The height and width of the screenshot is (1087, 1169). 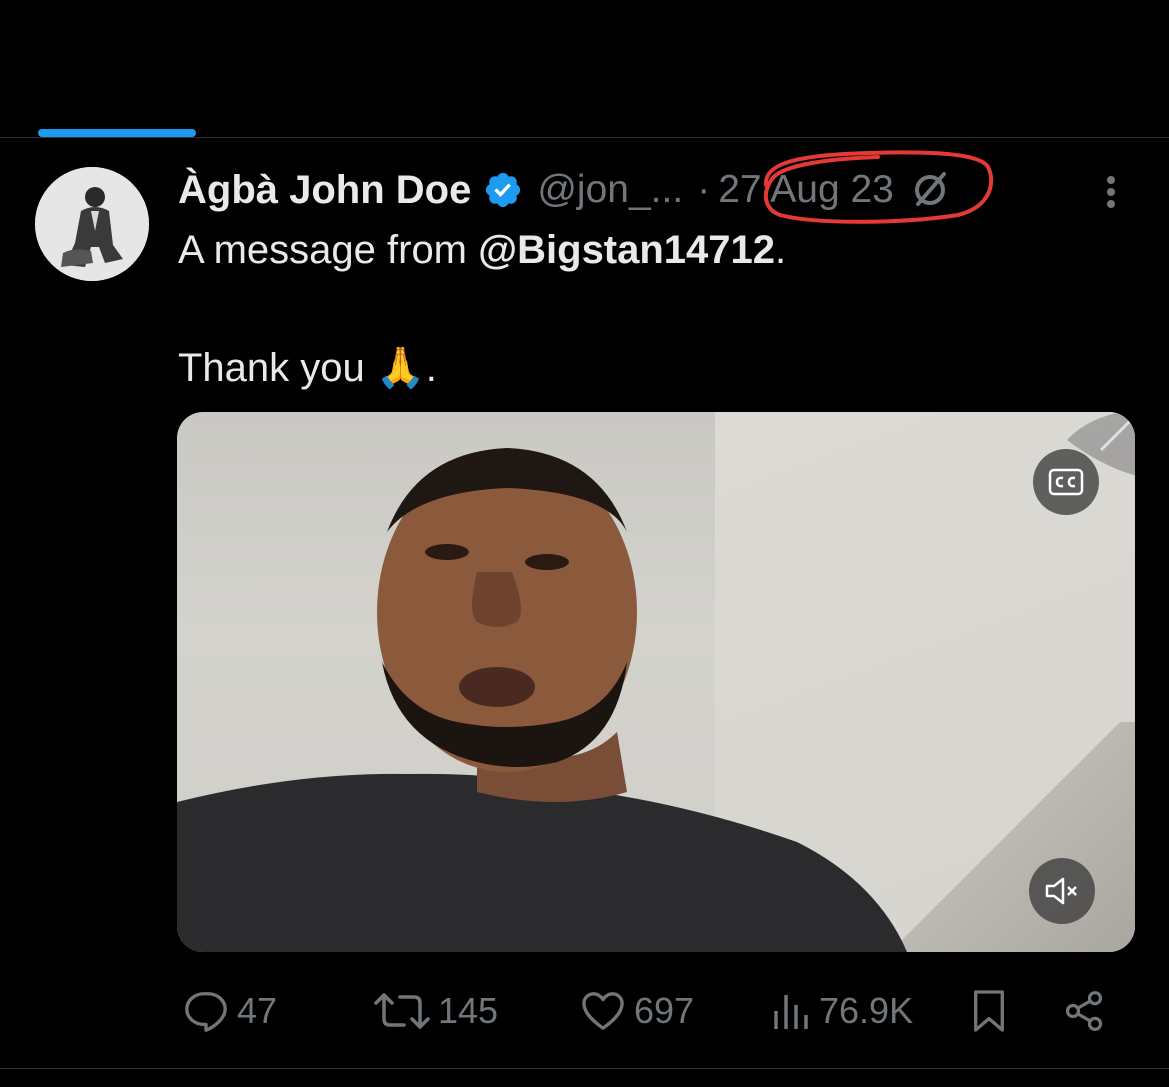 What do you see at coordinates (626, 250) in the screenshot?
I see `mention-link: @Bigstan14712` at bounding box center [626, 250].